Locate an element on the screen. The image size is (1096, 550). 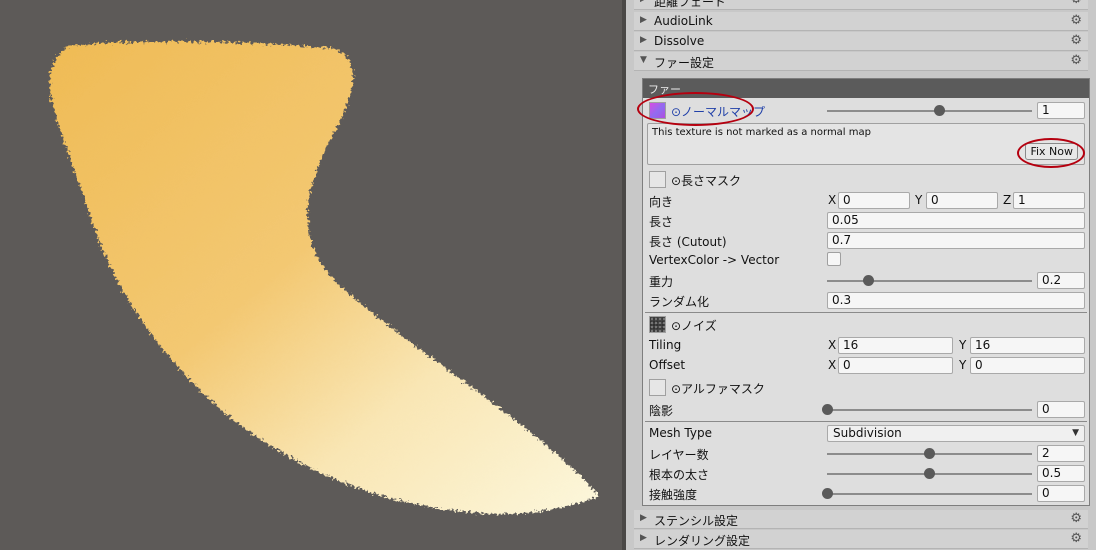
noise-texture-slot is located at coordinates (657, 324).